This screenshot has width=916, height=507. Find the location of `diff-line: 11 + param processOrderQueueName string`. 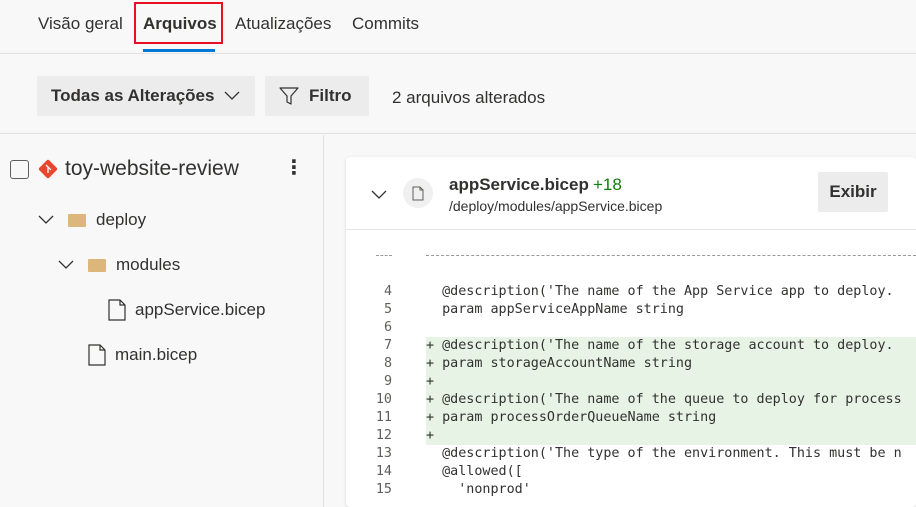

diff-line: 11 + param processOrderQueueName string is located at coordinates (631, 418).